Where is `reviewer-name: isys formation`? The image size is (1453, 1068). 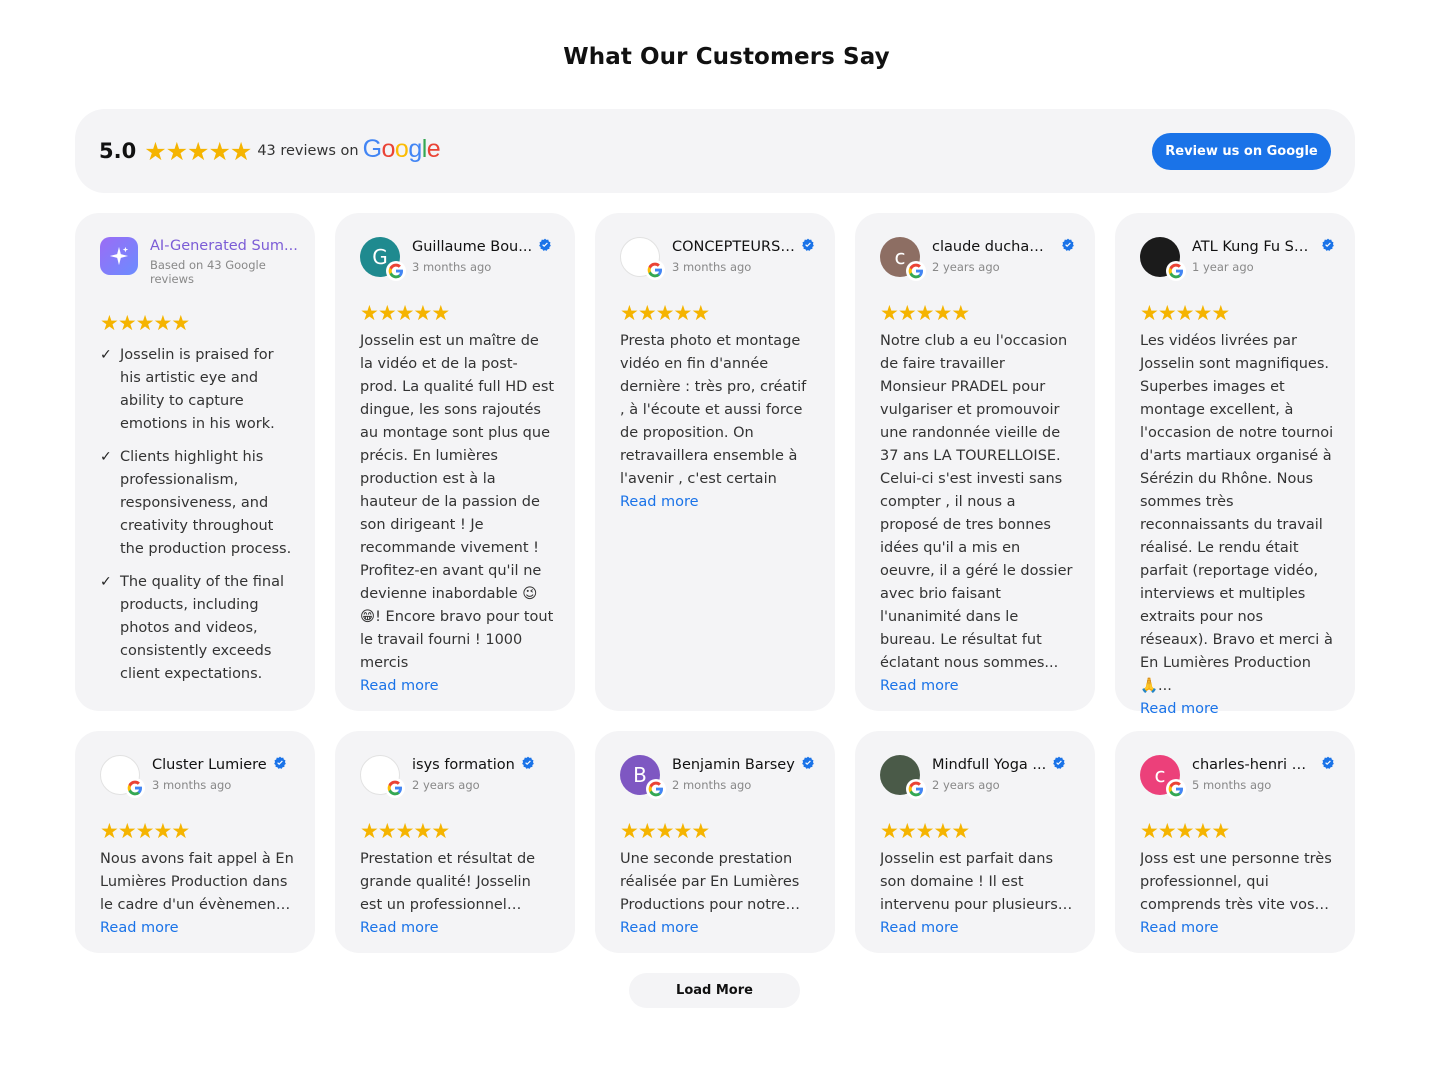 reviewer-name: isys formation is located at coordinates (463, 765).